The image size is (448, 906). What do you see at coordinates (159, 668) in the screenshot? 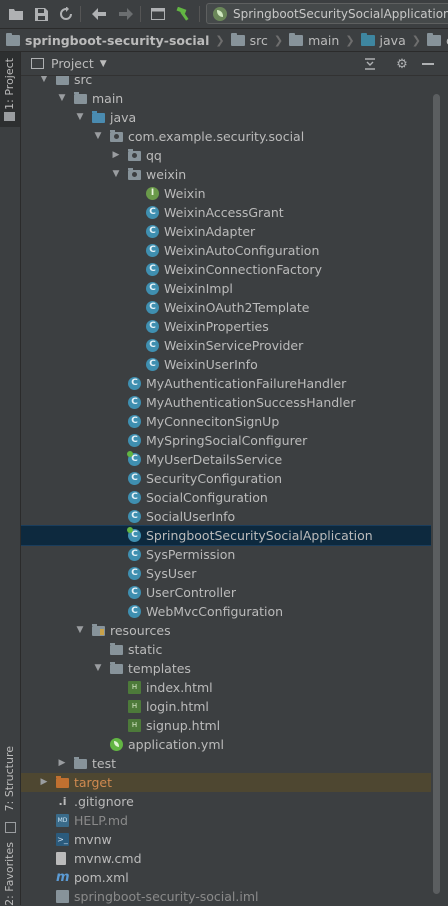
I see `tree-item-label: templates` at bounding box center [159, 668].